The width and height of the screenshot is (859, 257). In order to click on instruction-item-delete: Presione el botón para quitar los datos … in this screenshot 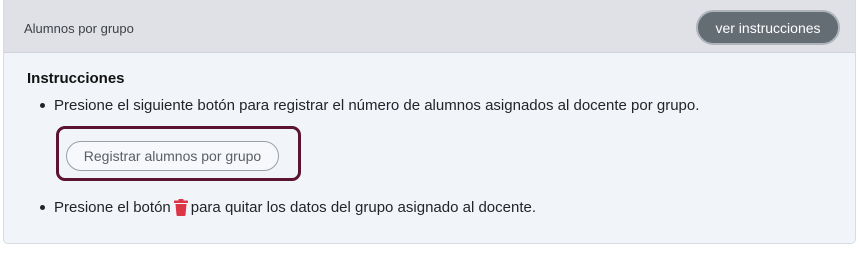, I will do `click(288, 207)`.